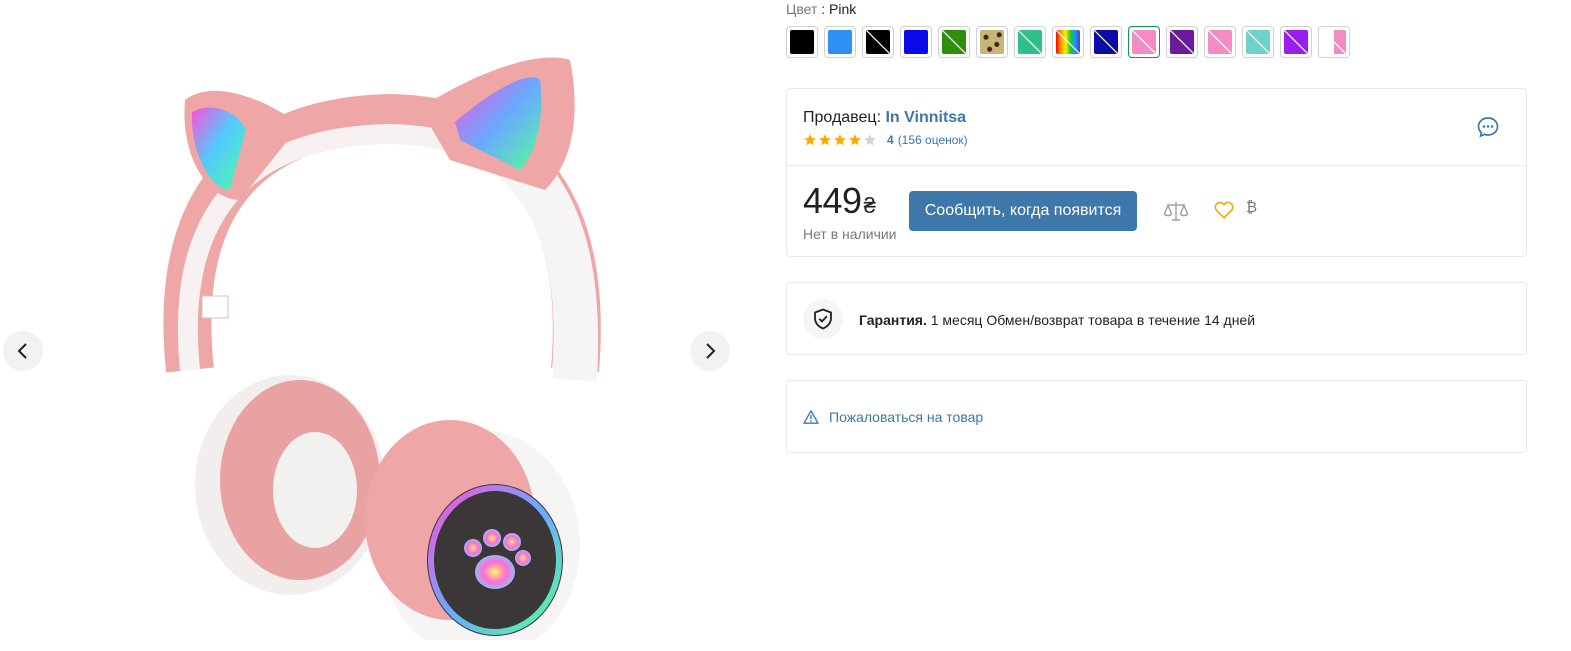  I want to click on color-swatch-mint-diag, so click(1258, 42).